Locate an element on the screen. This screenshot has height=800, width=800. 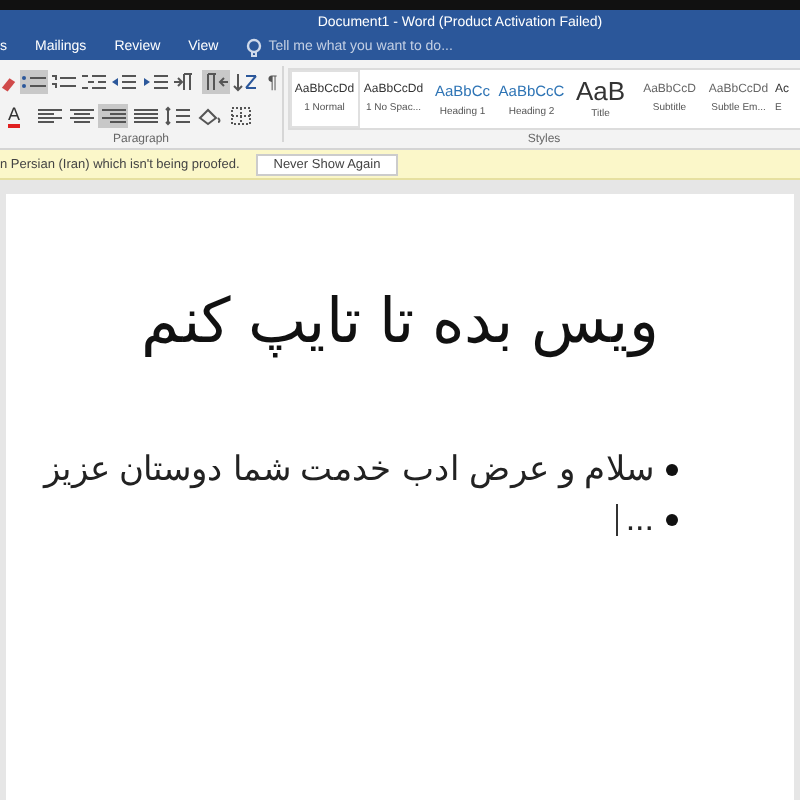
list-item-text: سلام و عرض ادب خدمت شما دوستان عزیز is located at coordinates (348, 469).